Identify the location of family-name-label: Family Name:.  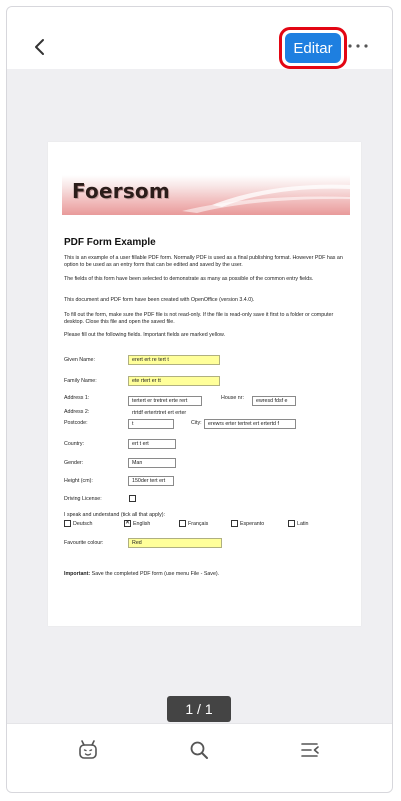
(80, 381).